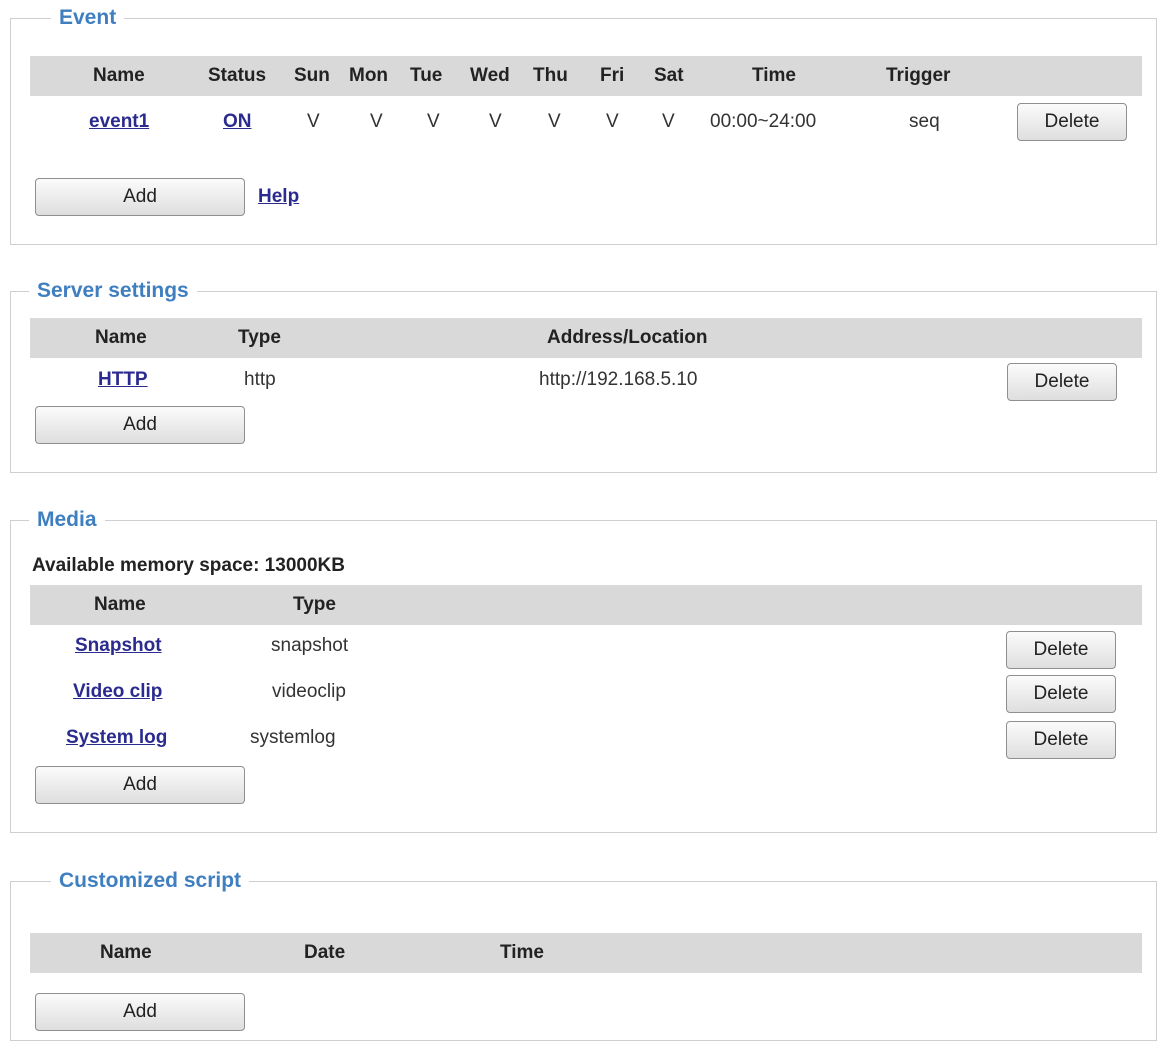 The height and width of the screenshot is (1041, 1168). Describe the element at coordinates (918, 75) in the screenshot. I see `event-col-trigger: Trigger` at that location.